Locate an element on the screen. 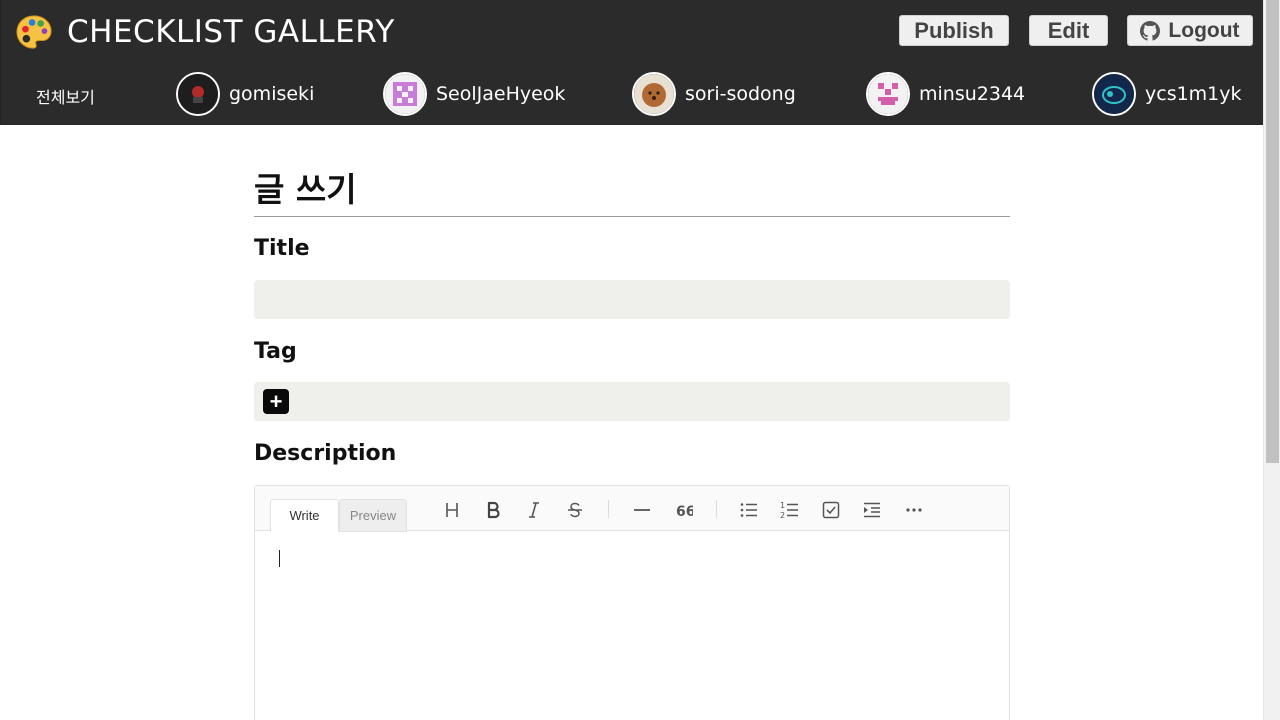 The image size is (1280, 720). tab-preview: Preview is located at coordinates (373, 515).